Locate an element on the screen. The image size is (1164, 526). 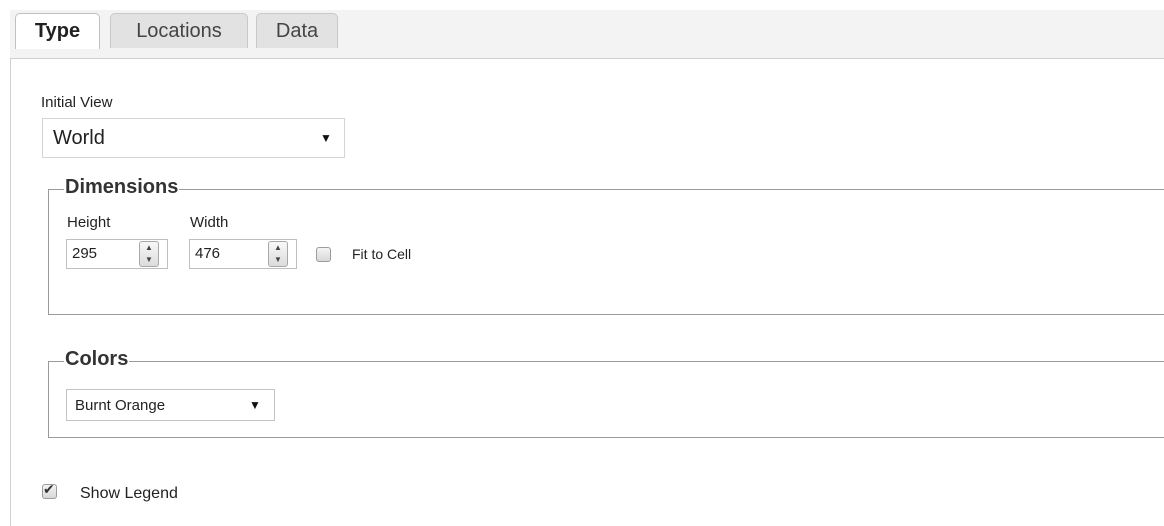
initial-view-label: Initial View is located at coordinates (77, 102).